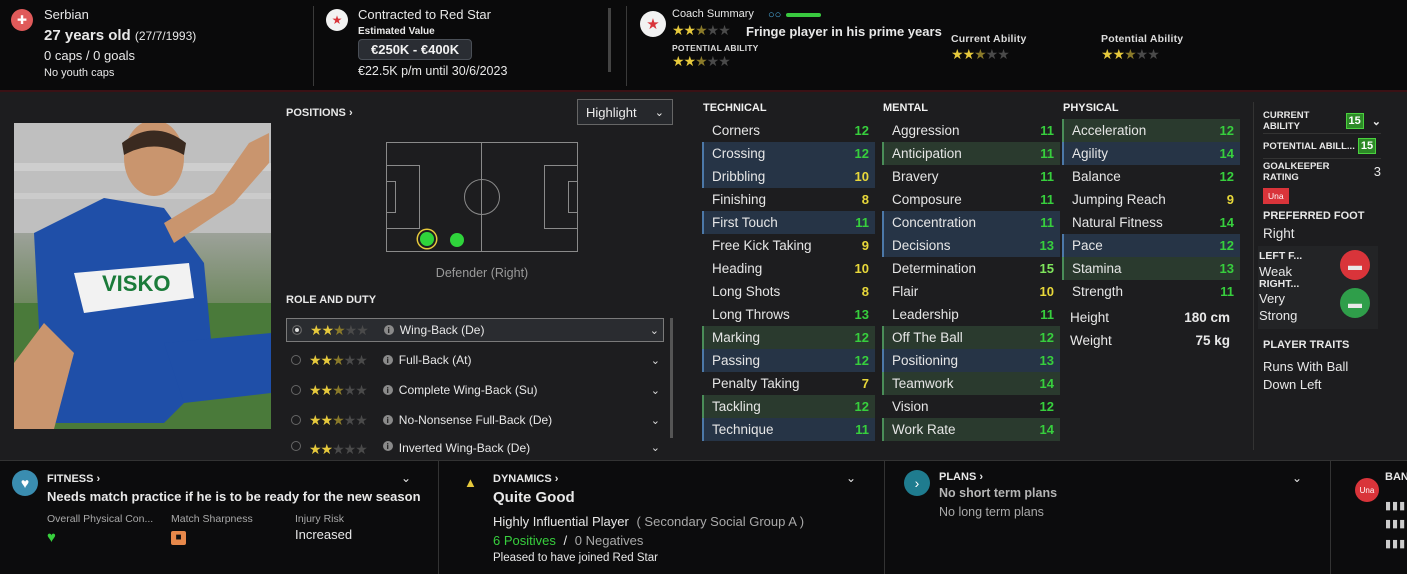 The width and height of the screenshot is (1407, 574). Describe the element at coordinates (1396, 477) in the screenshot. I see `bans-title: BAN` at that location.